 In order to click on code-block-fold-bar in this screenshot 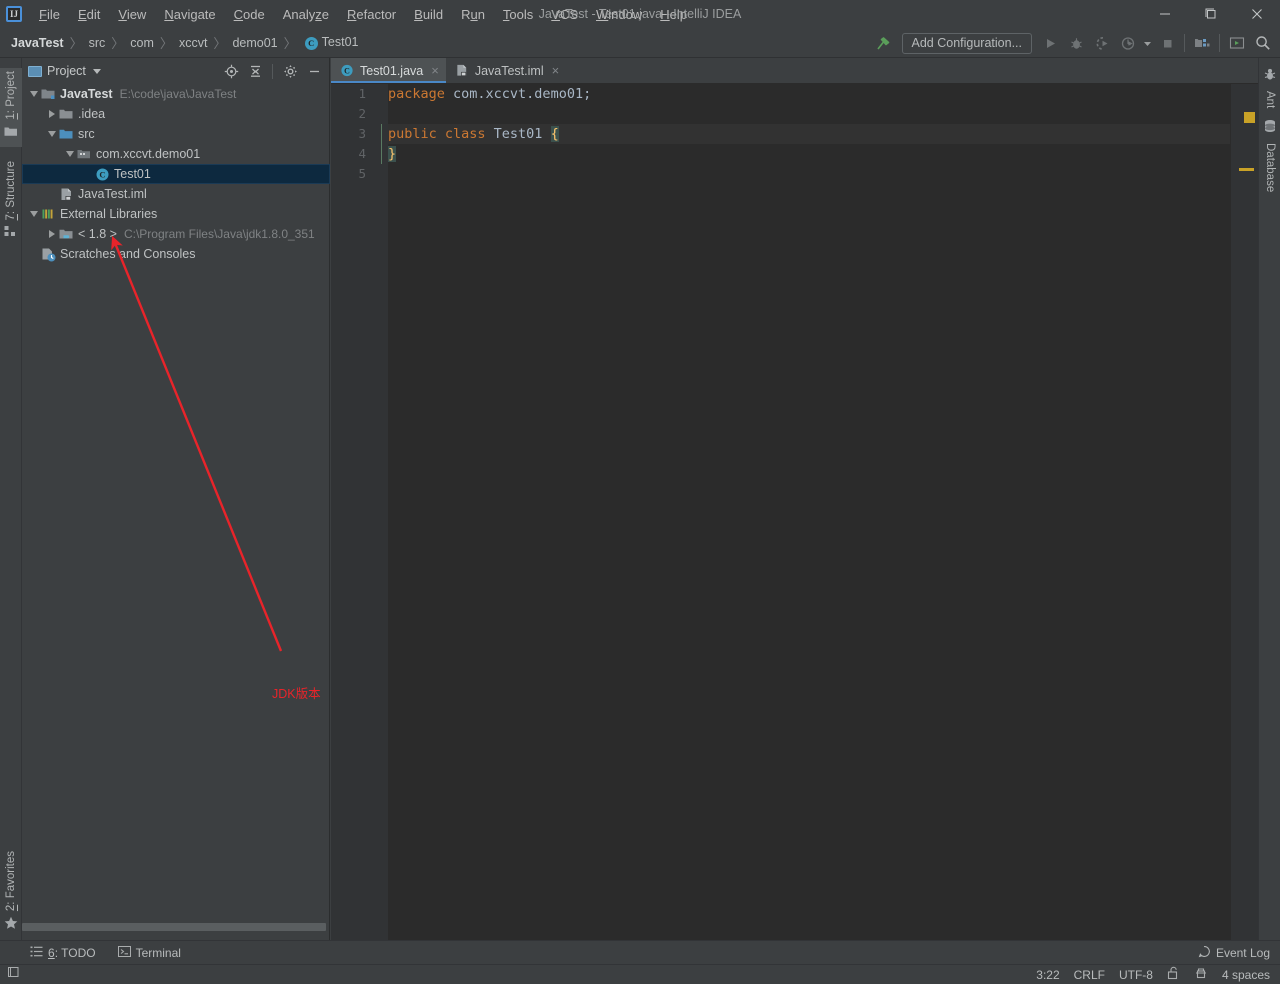, I will do `click(381, 144)`.